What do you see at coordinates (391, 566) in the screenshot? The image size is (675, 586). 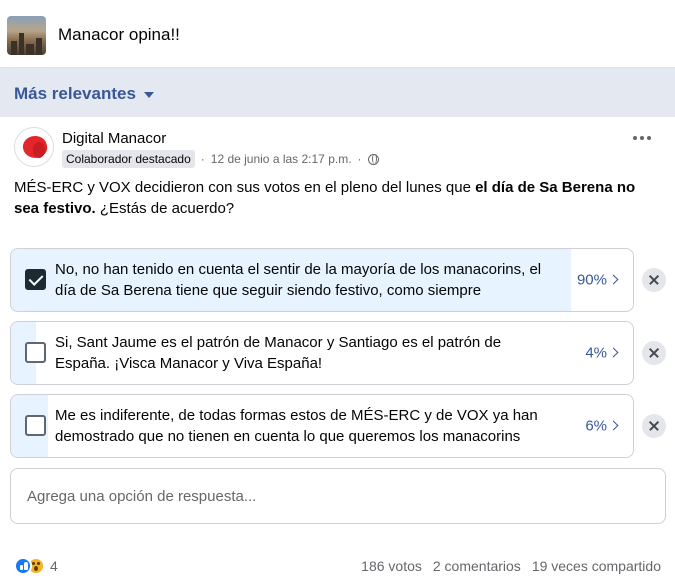 I see `votes-count: 186 votos` at bounding box center [391, 566].